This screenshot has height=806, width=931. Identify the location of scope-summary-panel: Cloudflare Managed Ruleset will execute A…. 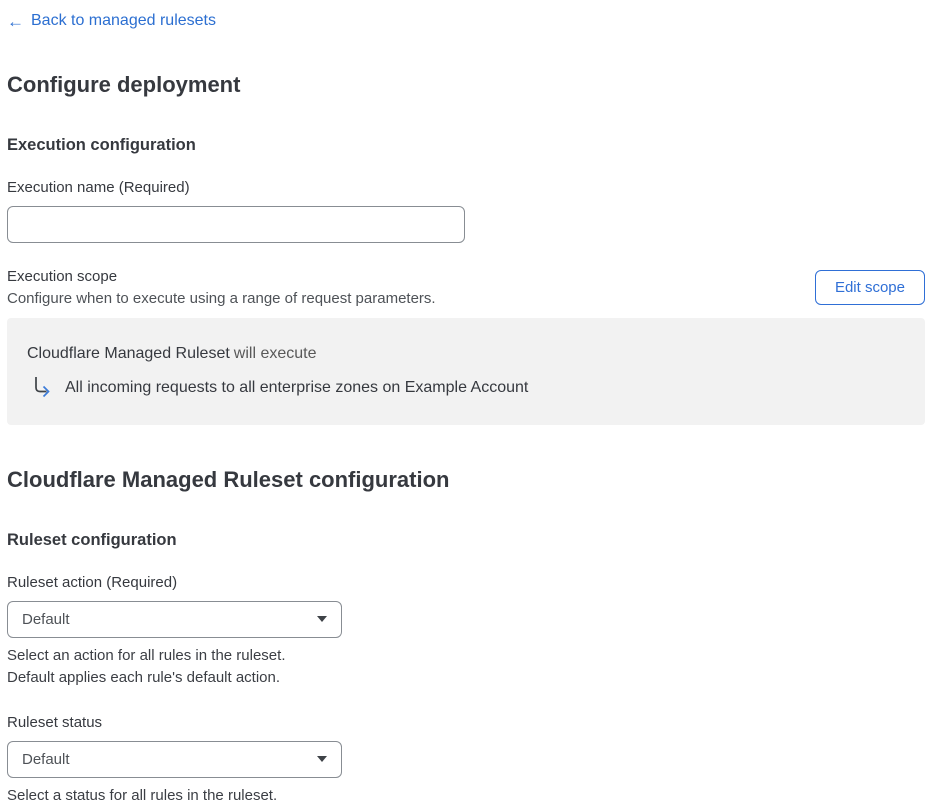
(466, 371).